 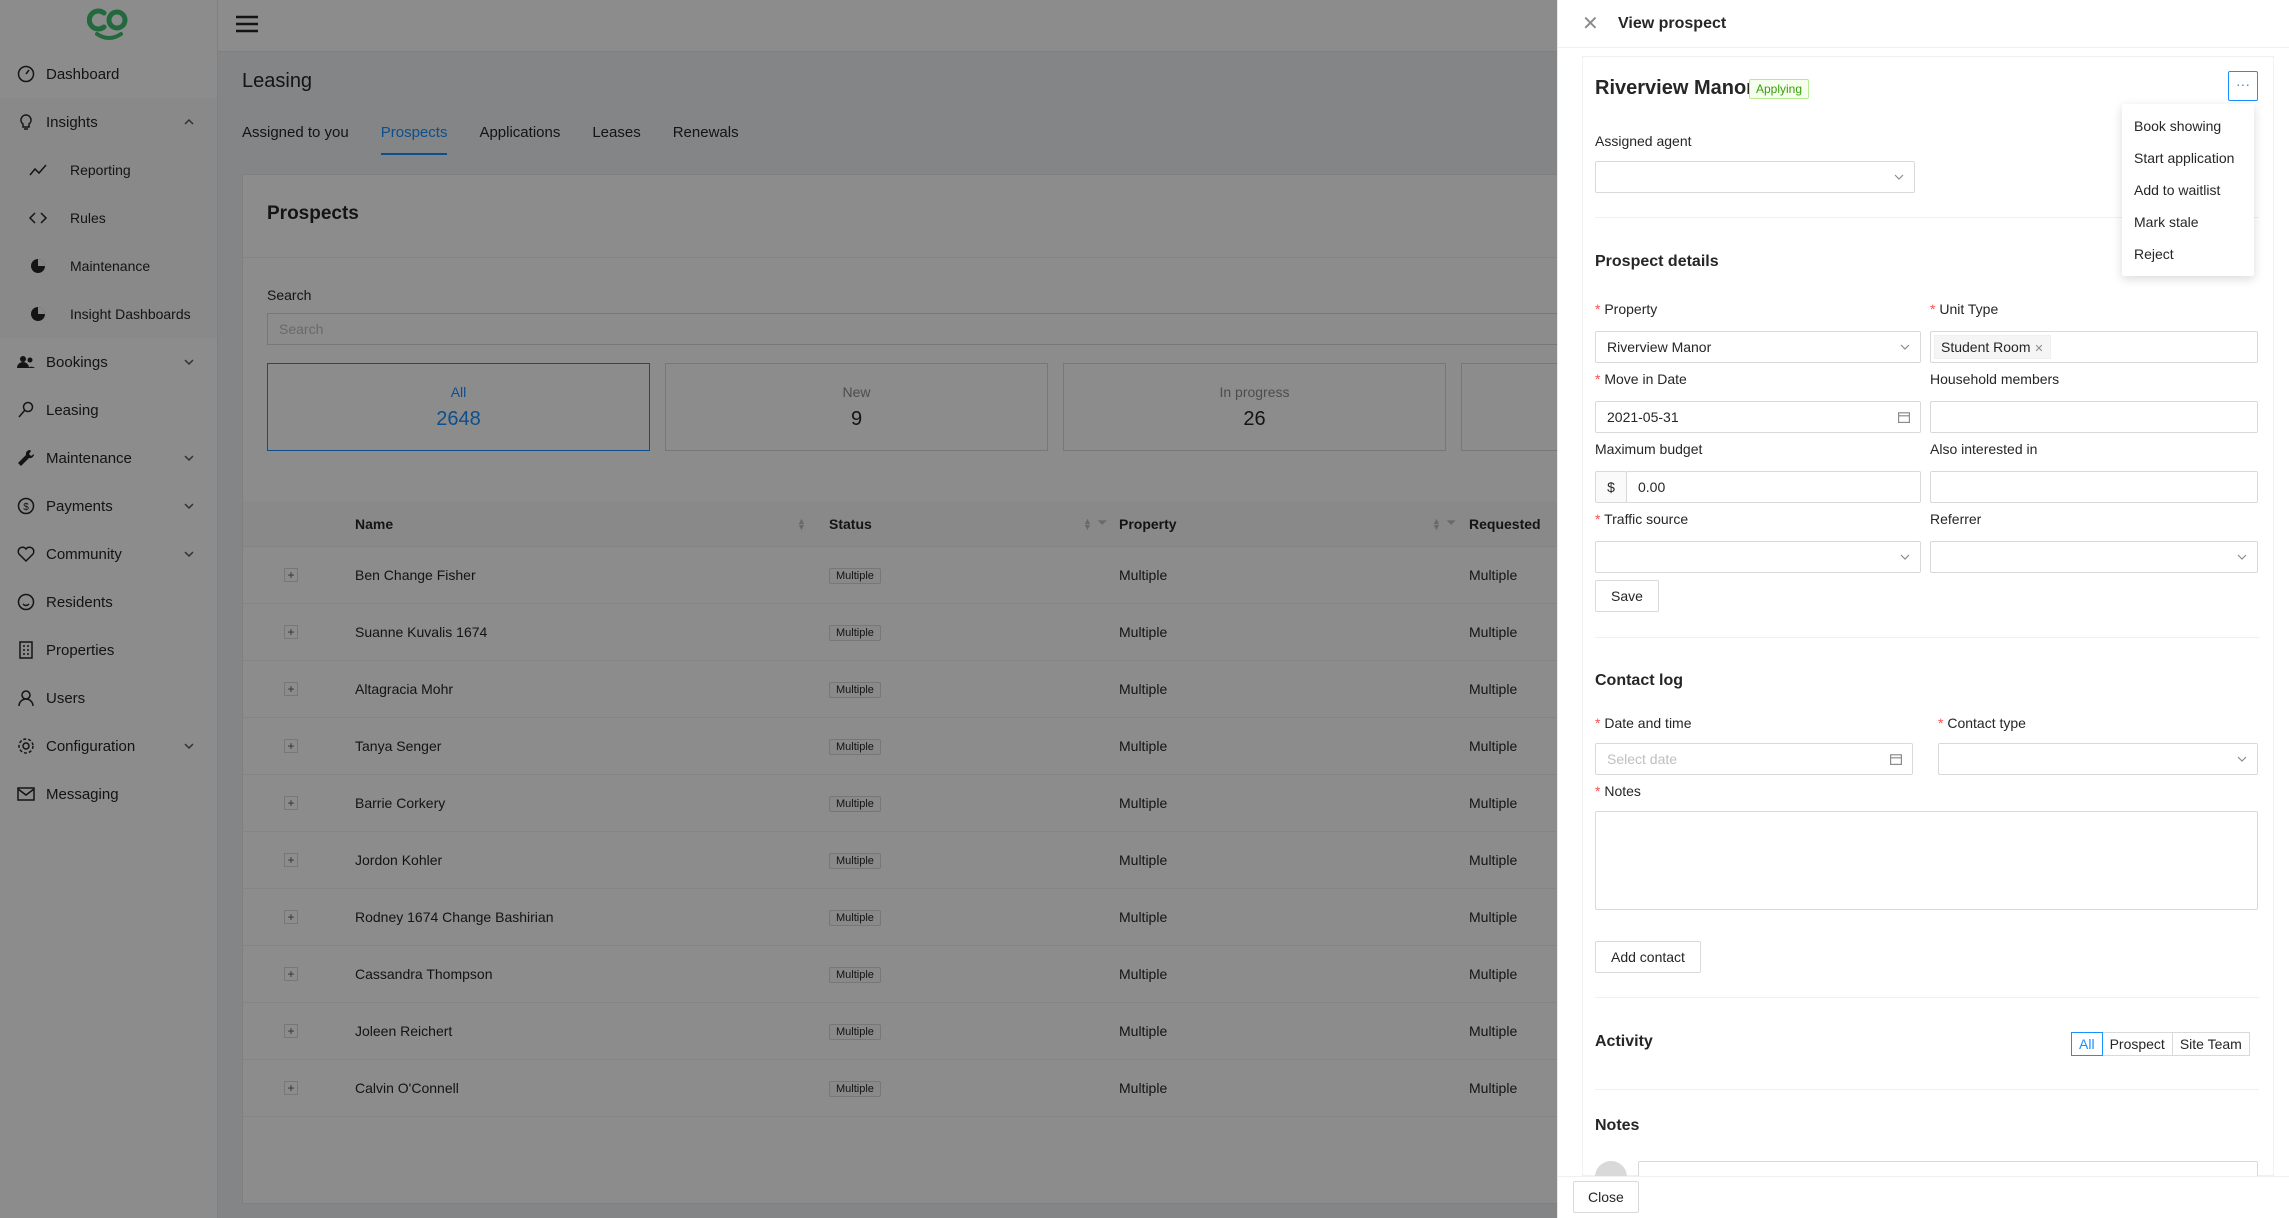 I want to click on activity-filter: All Prospect Site Team, so click(x=2160, y=1044).